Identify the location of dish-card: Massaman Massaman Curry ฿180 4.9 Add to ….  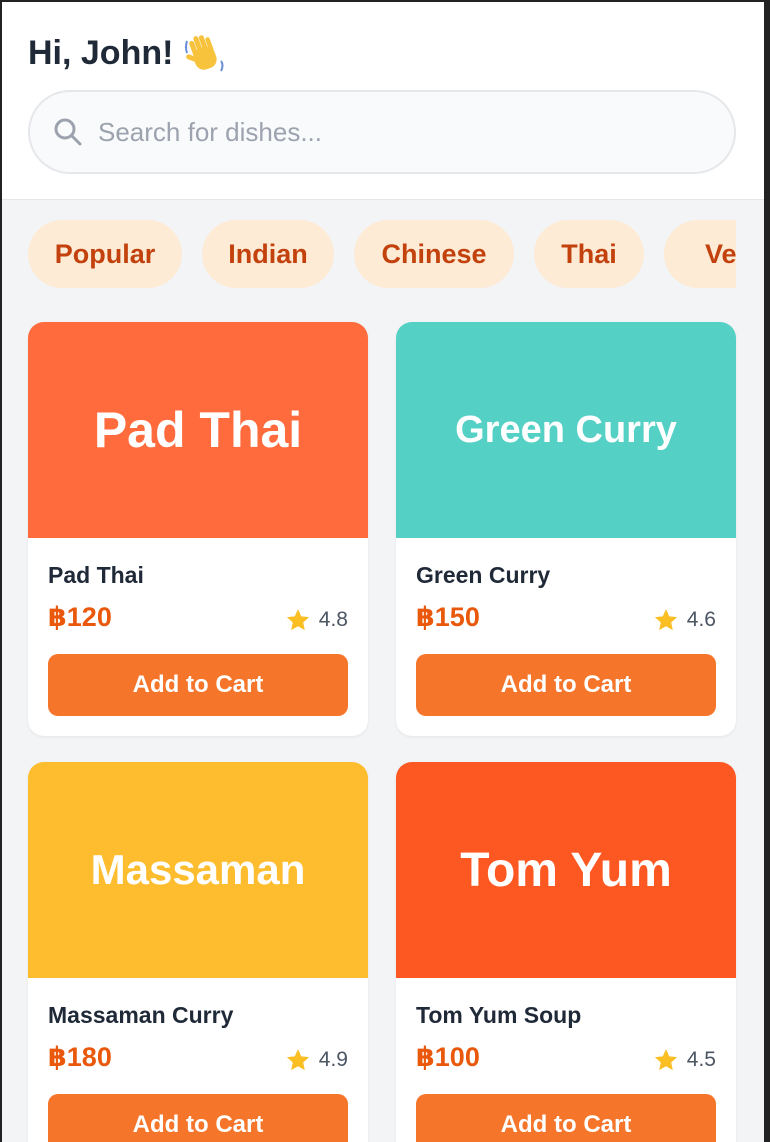
(198, 952).